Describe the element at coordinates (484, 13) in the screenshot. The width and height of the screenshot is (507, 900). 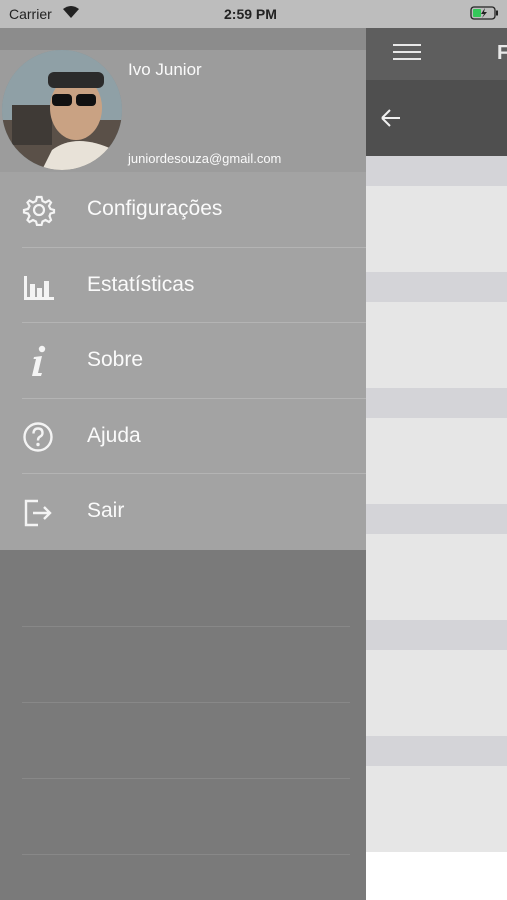
I see `battery-icon` at that location.